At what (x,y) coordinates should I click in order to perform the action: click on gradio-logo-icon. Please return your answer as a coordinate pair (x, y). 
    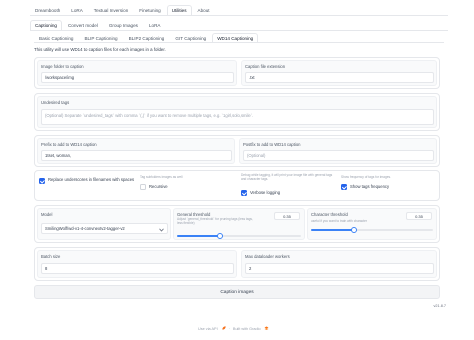
    Looking at the image, I should click on (266, 328).